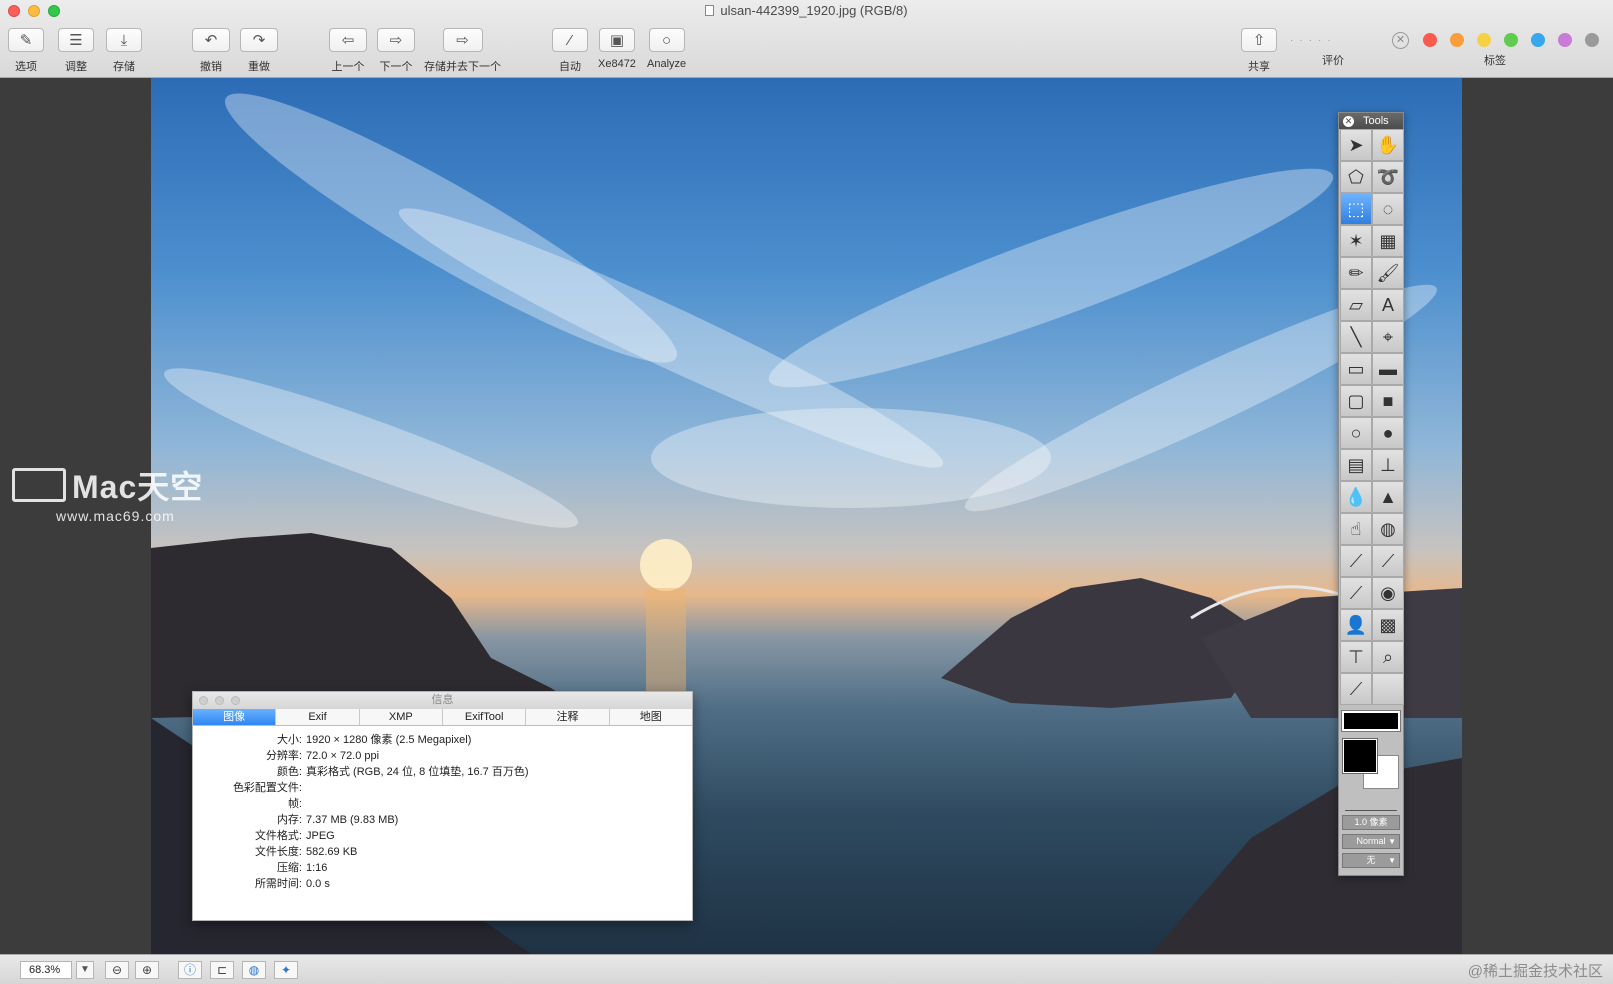 This screenshot has height=984, width=1613. What do you see at coordinates (1348, 121) in the screenshot?
I see `tools-close-icon: ✕` at bounding box center [1348, 121].